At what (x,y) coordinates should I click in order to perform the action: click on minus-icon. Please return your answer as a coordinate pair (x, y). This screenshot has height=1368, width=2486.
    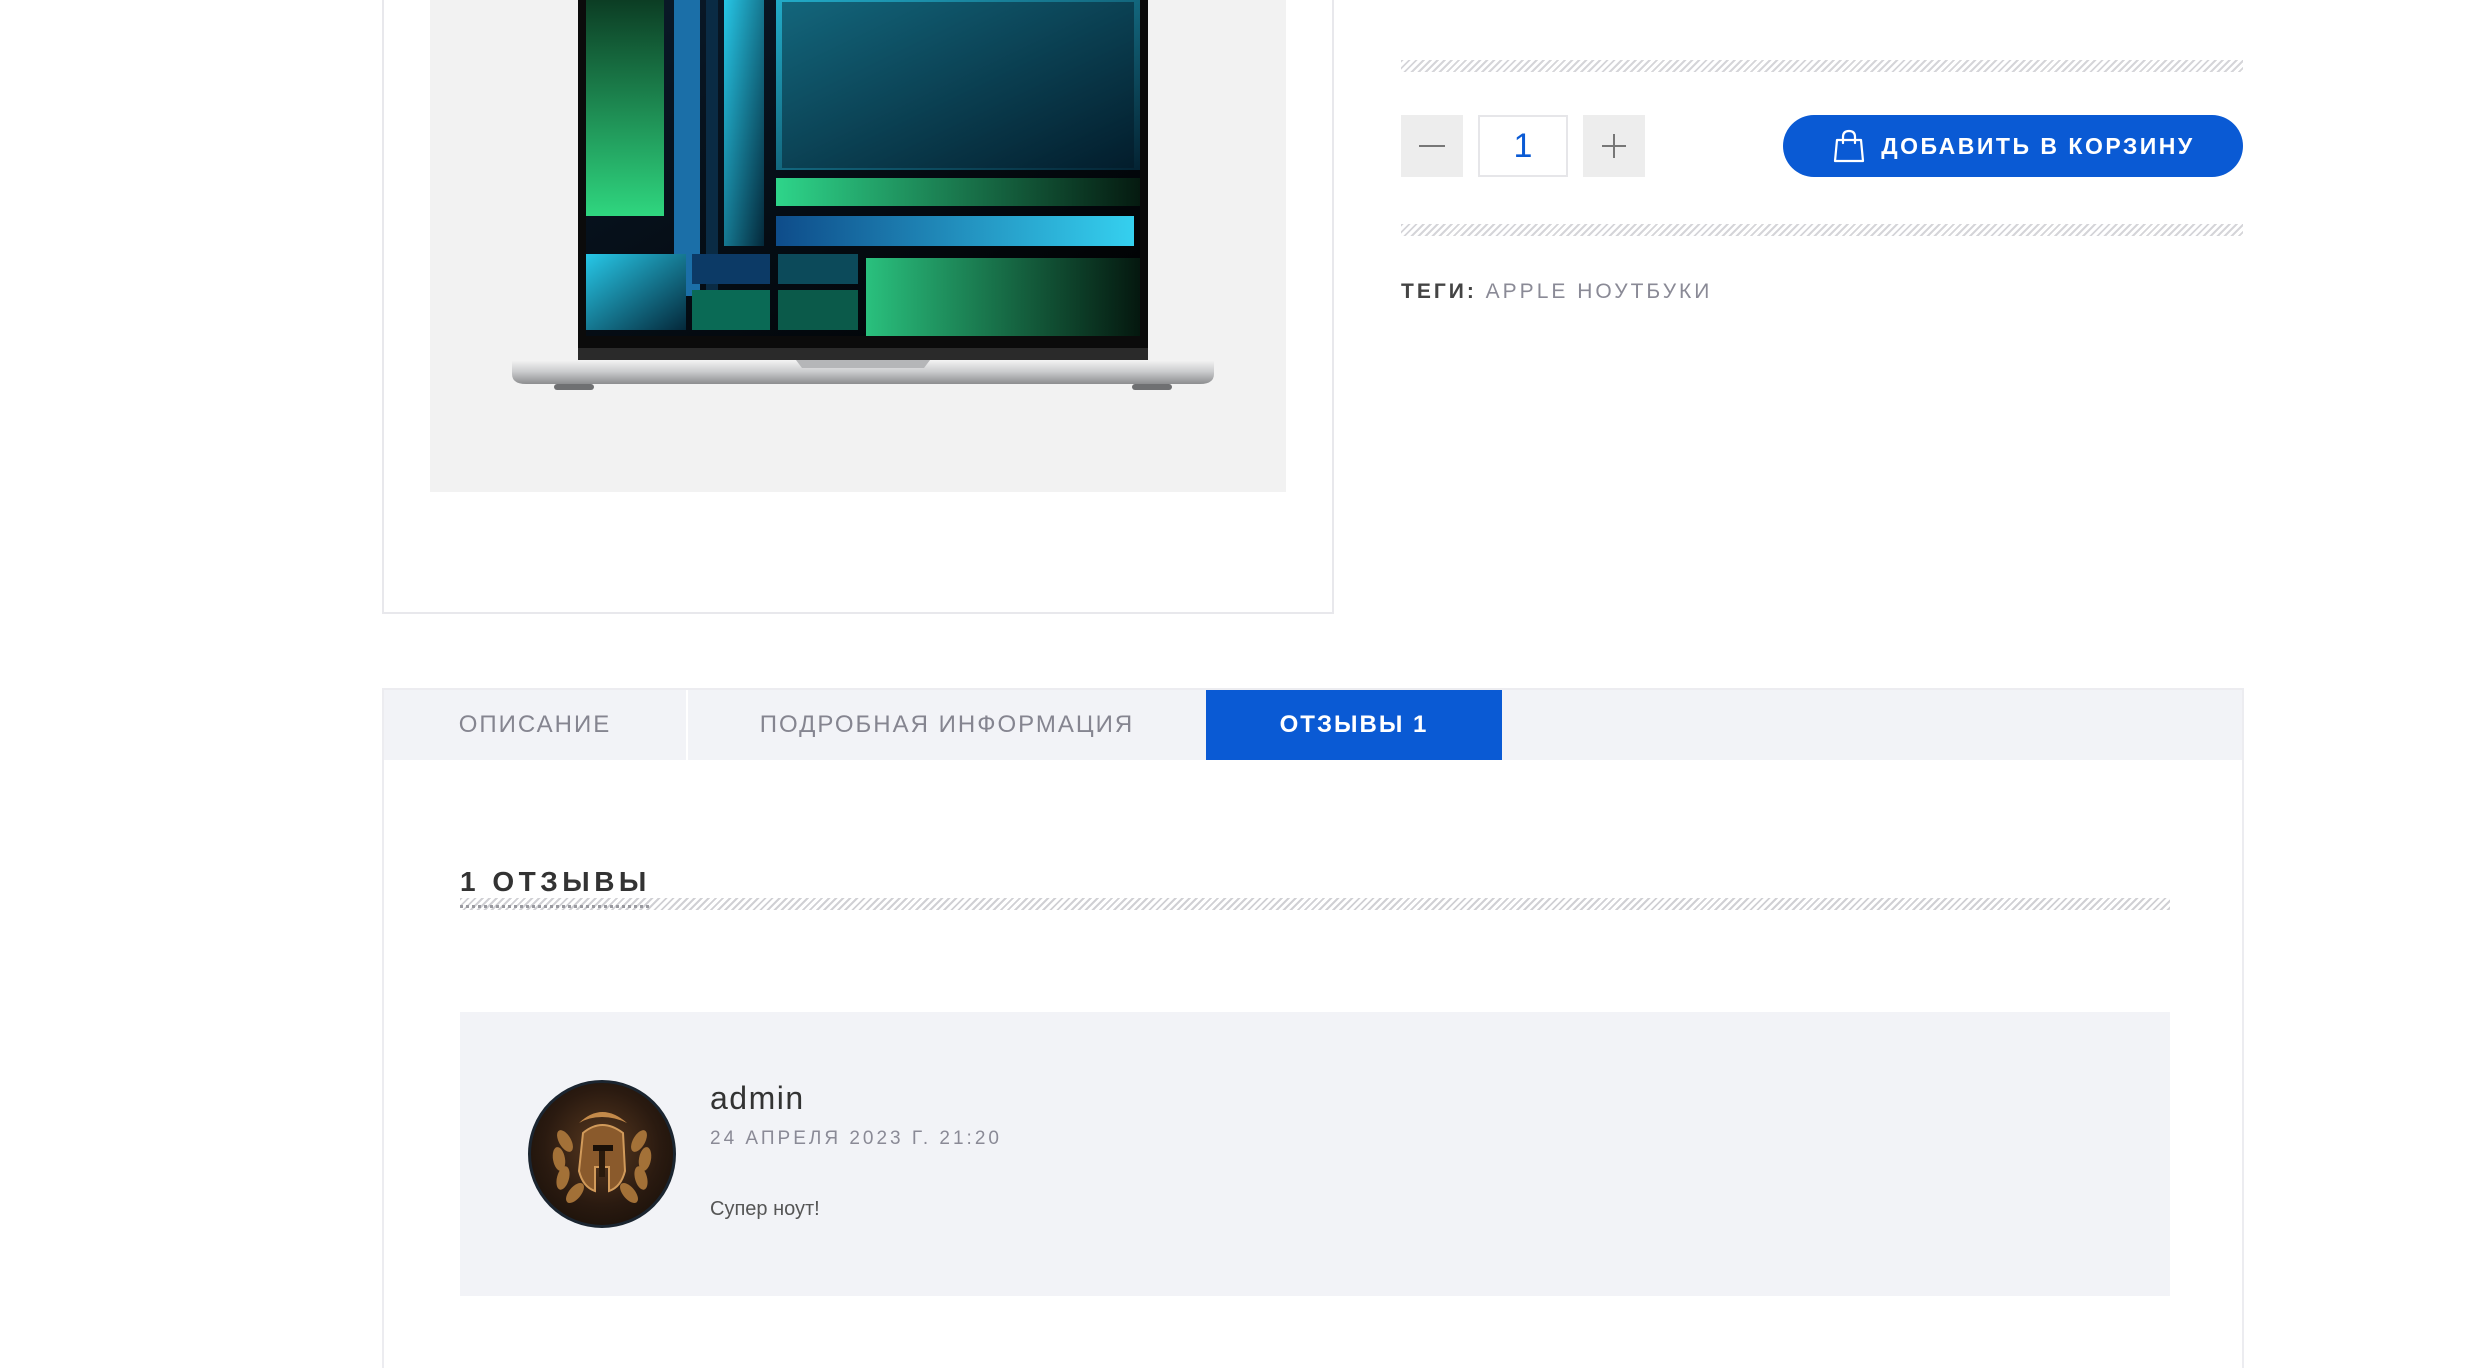
    Looking at the image, I should click on (1432, 146).